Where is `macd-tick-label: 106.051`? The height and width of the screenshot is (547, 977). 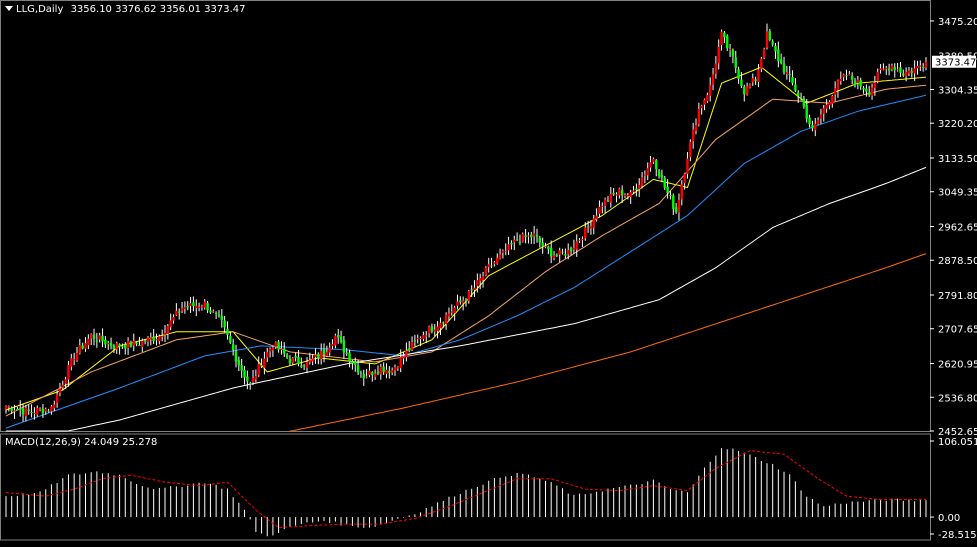
macd-tick-label: 106.051 is located at coordinates (957, 442).